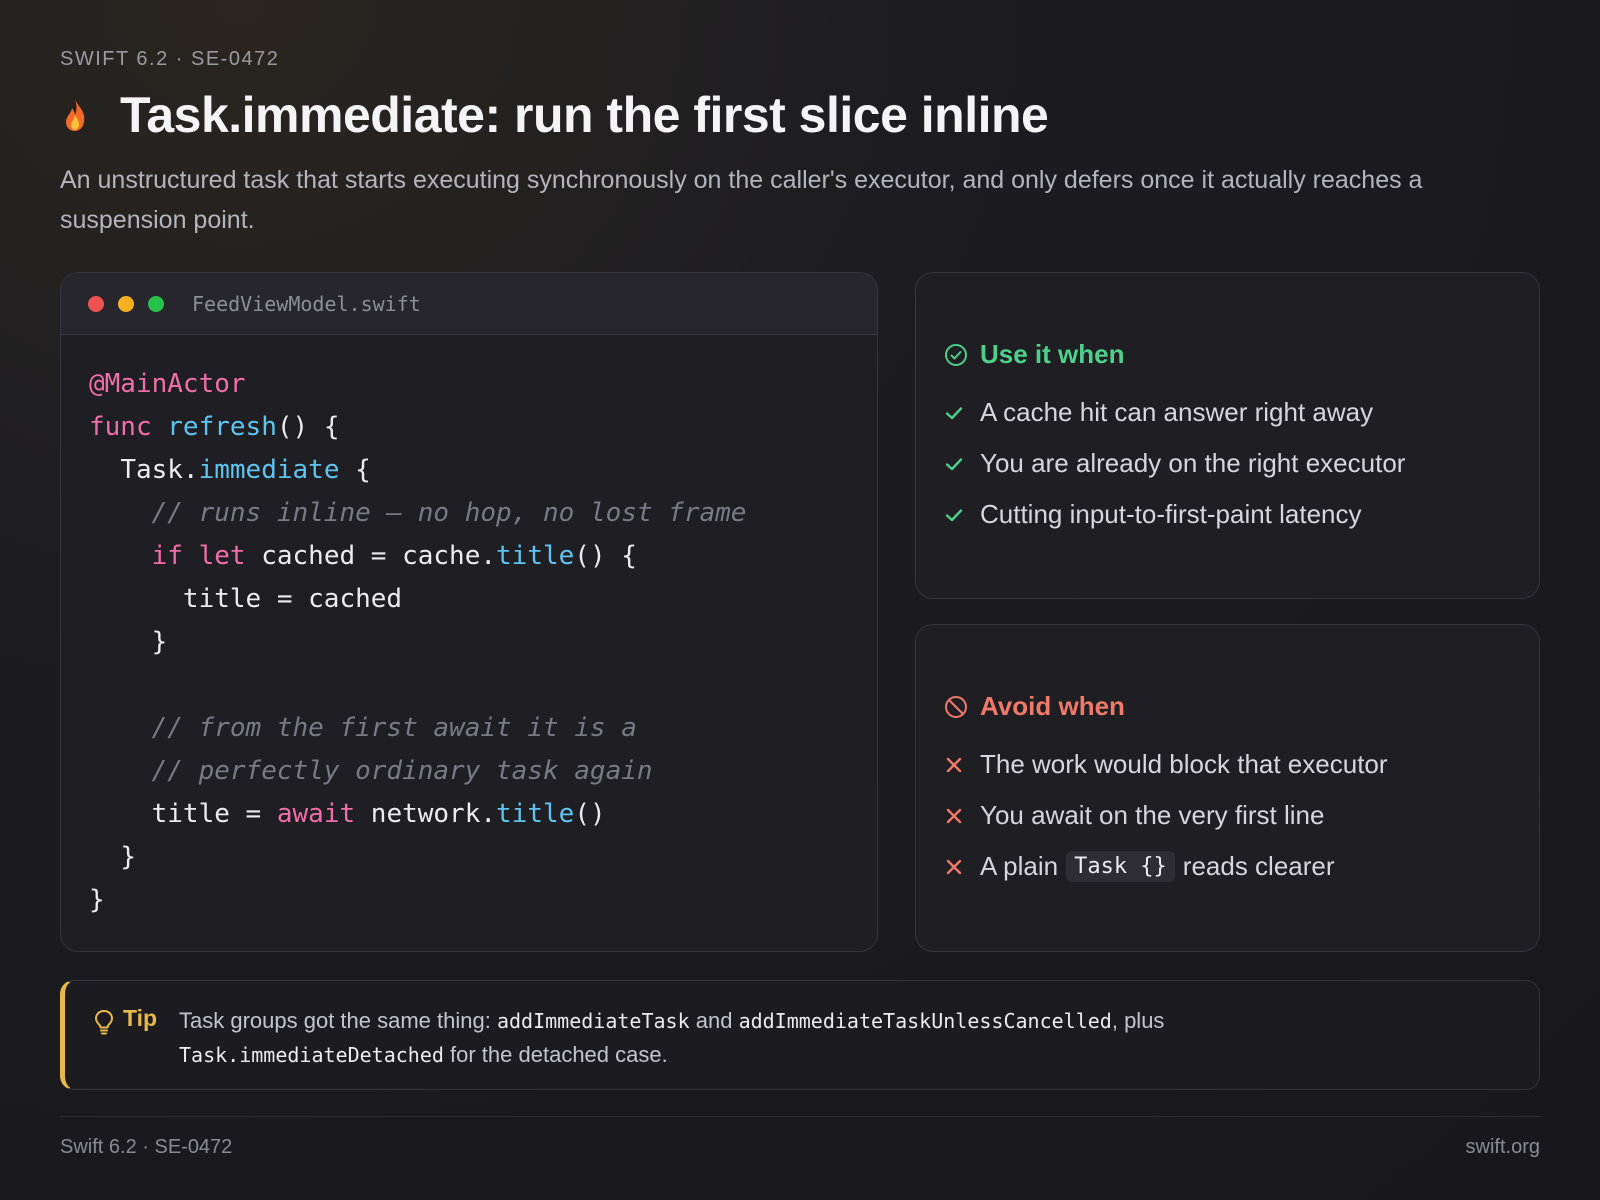 Image resolution: width=1600 pixels, height=1200 pixels. I want to click on use-it-when-item: Cutting input-to-first-paint latency, so click(1174, 514).